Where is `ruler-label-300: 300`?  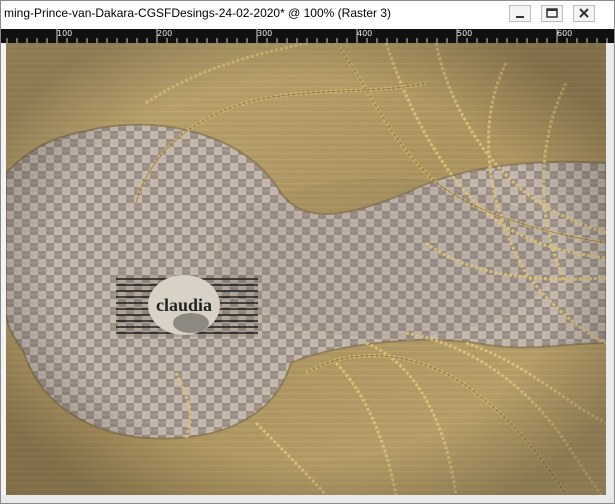 ruler-label-300: 300 is located at coordinates (265, 33).